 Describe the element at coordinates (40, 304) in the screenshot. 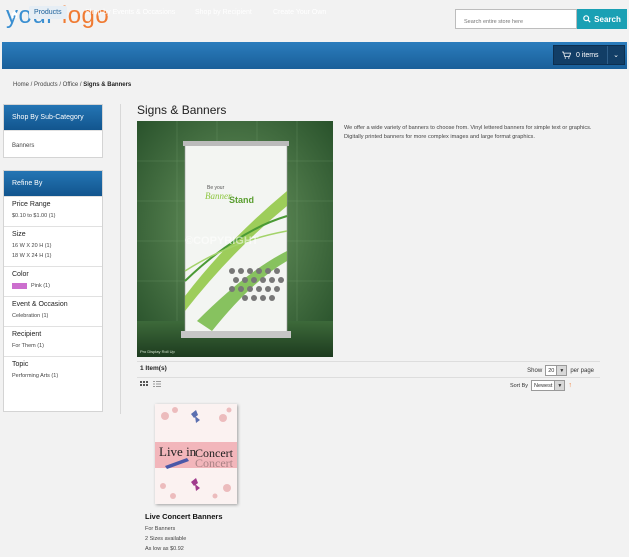

I see `facet-title: Event & Occasion` at that location.